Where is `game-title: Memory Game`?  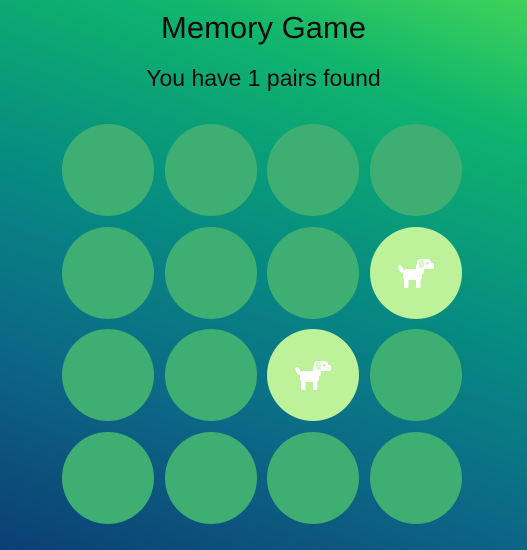
game-title: Memory Game is located at coordinates (263, 27).